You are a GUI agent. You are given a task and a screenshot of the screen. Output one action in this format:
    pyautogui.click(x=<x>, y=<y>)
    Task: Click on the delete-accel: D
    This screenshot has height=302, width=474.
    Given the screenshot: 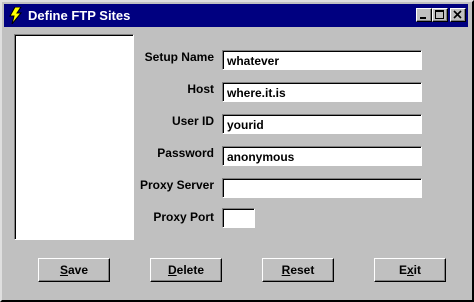 What is the action you would take?
    pyautogui.click(x=172, y=270)
    